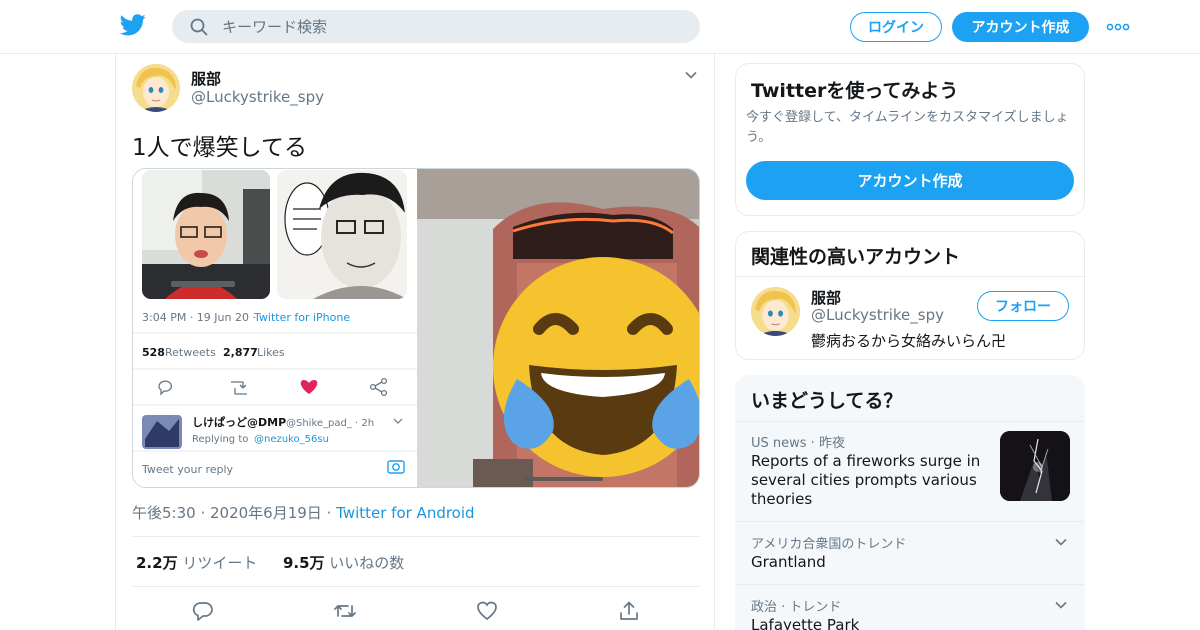 The height and width of the screenshot is (630, 1200). I want to click on like-icon, so click(487, 611).